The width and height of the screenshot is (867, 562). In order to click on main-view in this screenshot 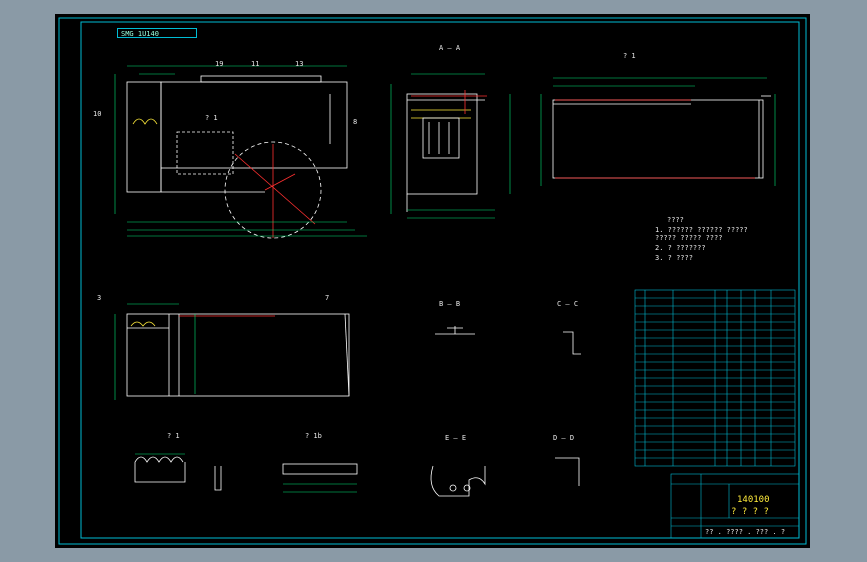, I will do `click(237, 157)`.